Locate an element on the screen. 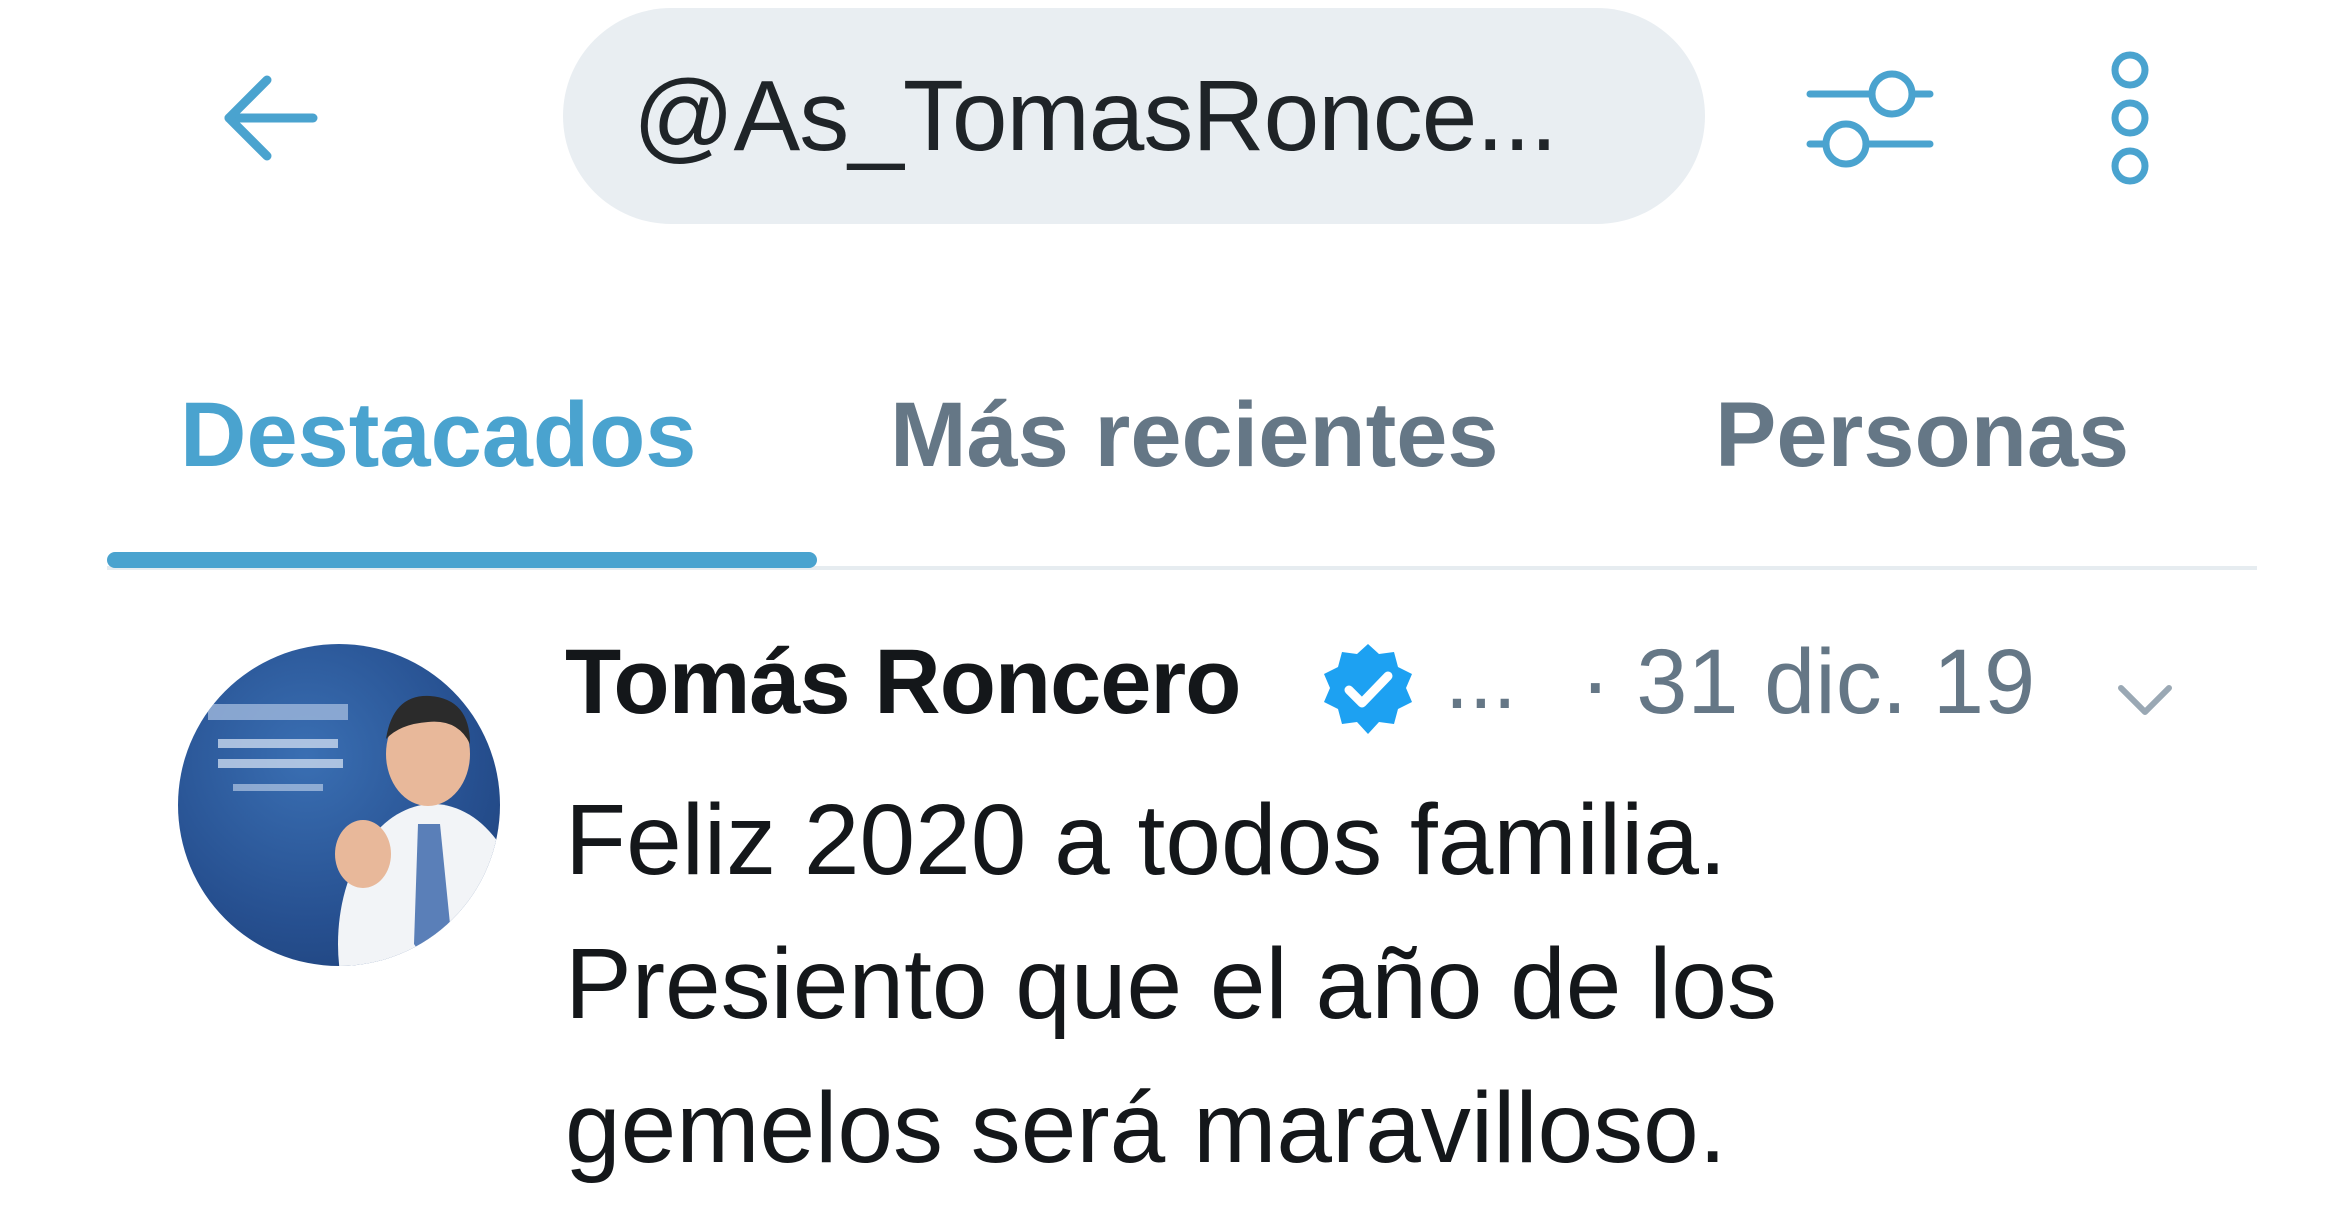 This screenshot has width=2350, height=1230. tweet-text-line: Feliz 2020 a todos familia. is located at coordinates (1146, 840).